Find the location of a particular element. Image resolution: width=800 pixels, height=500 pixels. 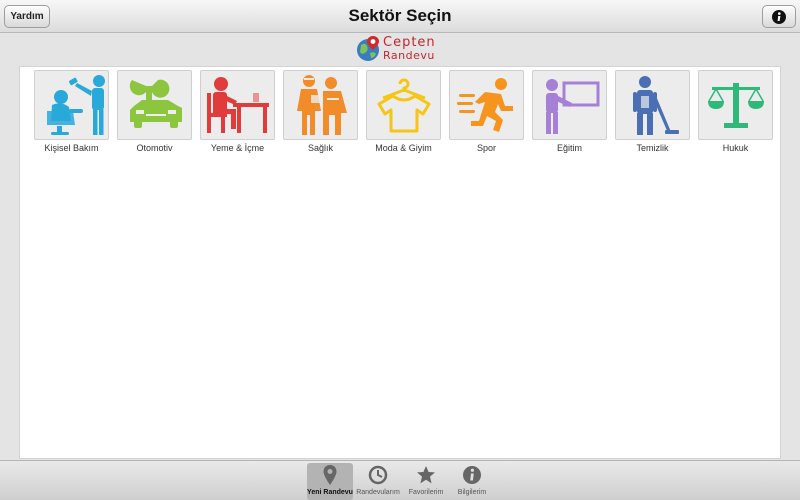

hairdresser-icon is located at coordinates (75, 105).